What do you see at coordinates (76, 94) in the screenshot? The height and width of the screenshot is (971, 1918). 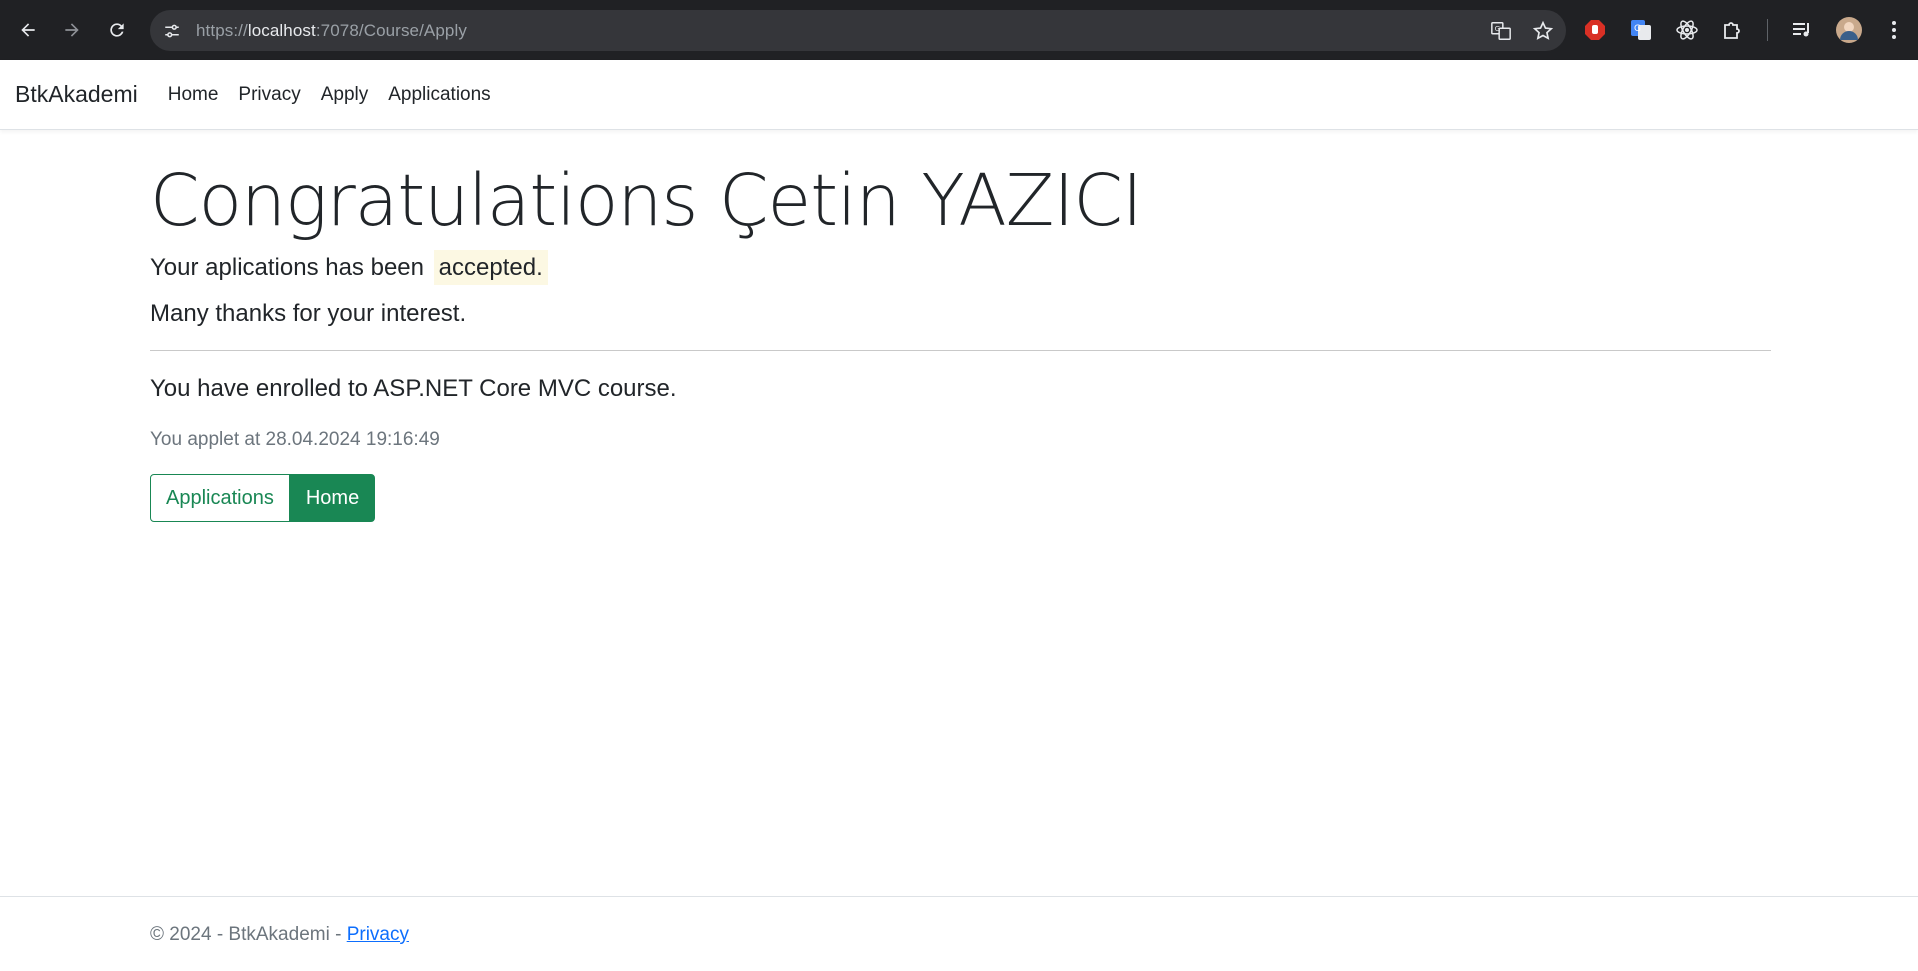 I see `navbar-brand: BtkAkademi` at bounding box center [76, 94].